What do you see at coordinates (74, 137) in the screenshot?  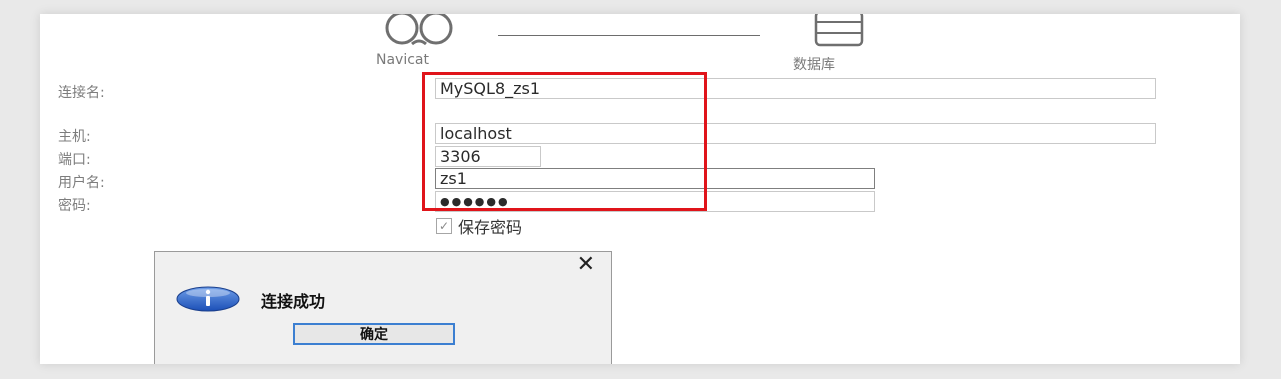 I see `host-label: 主机:` at bounding box center [74, 137].